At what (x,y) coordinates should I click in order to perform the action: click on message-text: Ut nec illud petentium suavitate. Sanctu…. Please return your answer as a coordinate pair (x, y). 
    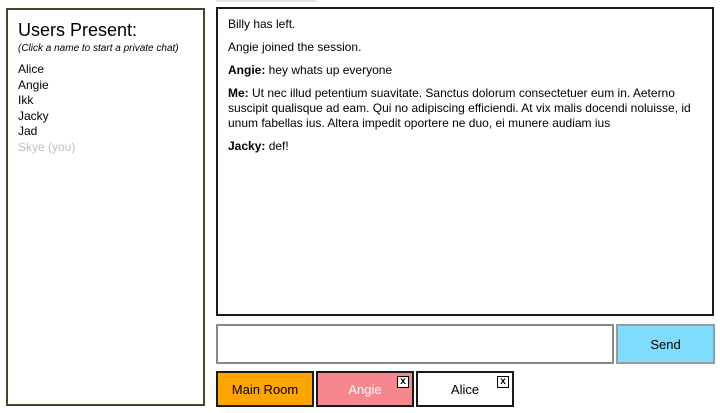
    Looking at the image, I should click on (459, 108).